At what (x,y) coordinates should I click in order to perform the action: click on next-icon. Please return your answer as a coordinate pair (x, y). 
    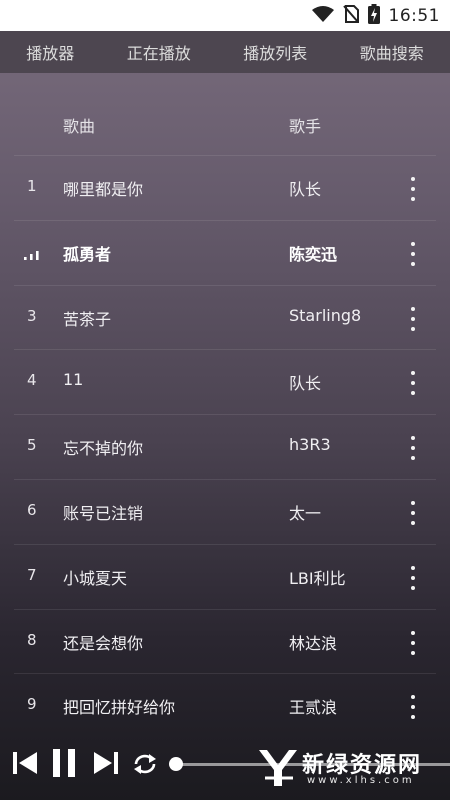
    Looking at the image, I should click on (106, 763).